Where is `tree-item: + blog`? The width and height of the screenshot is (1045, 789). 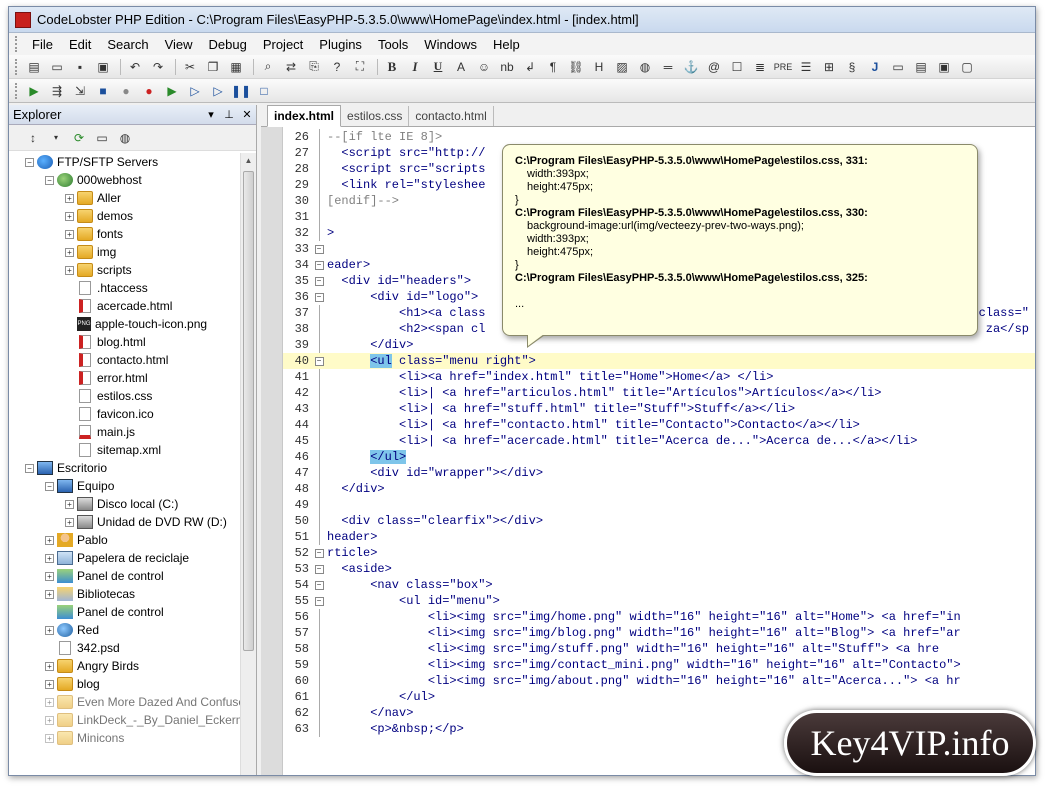
tree-item: + blog is located at coordinates (124, 684).